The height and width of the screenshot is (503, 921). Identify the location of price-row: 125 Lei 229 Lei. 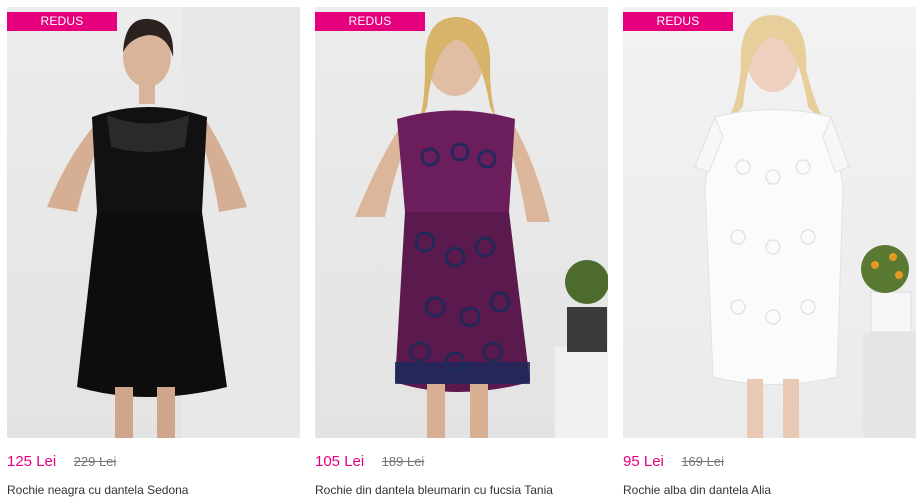
(61, 462).